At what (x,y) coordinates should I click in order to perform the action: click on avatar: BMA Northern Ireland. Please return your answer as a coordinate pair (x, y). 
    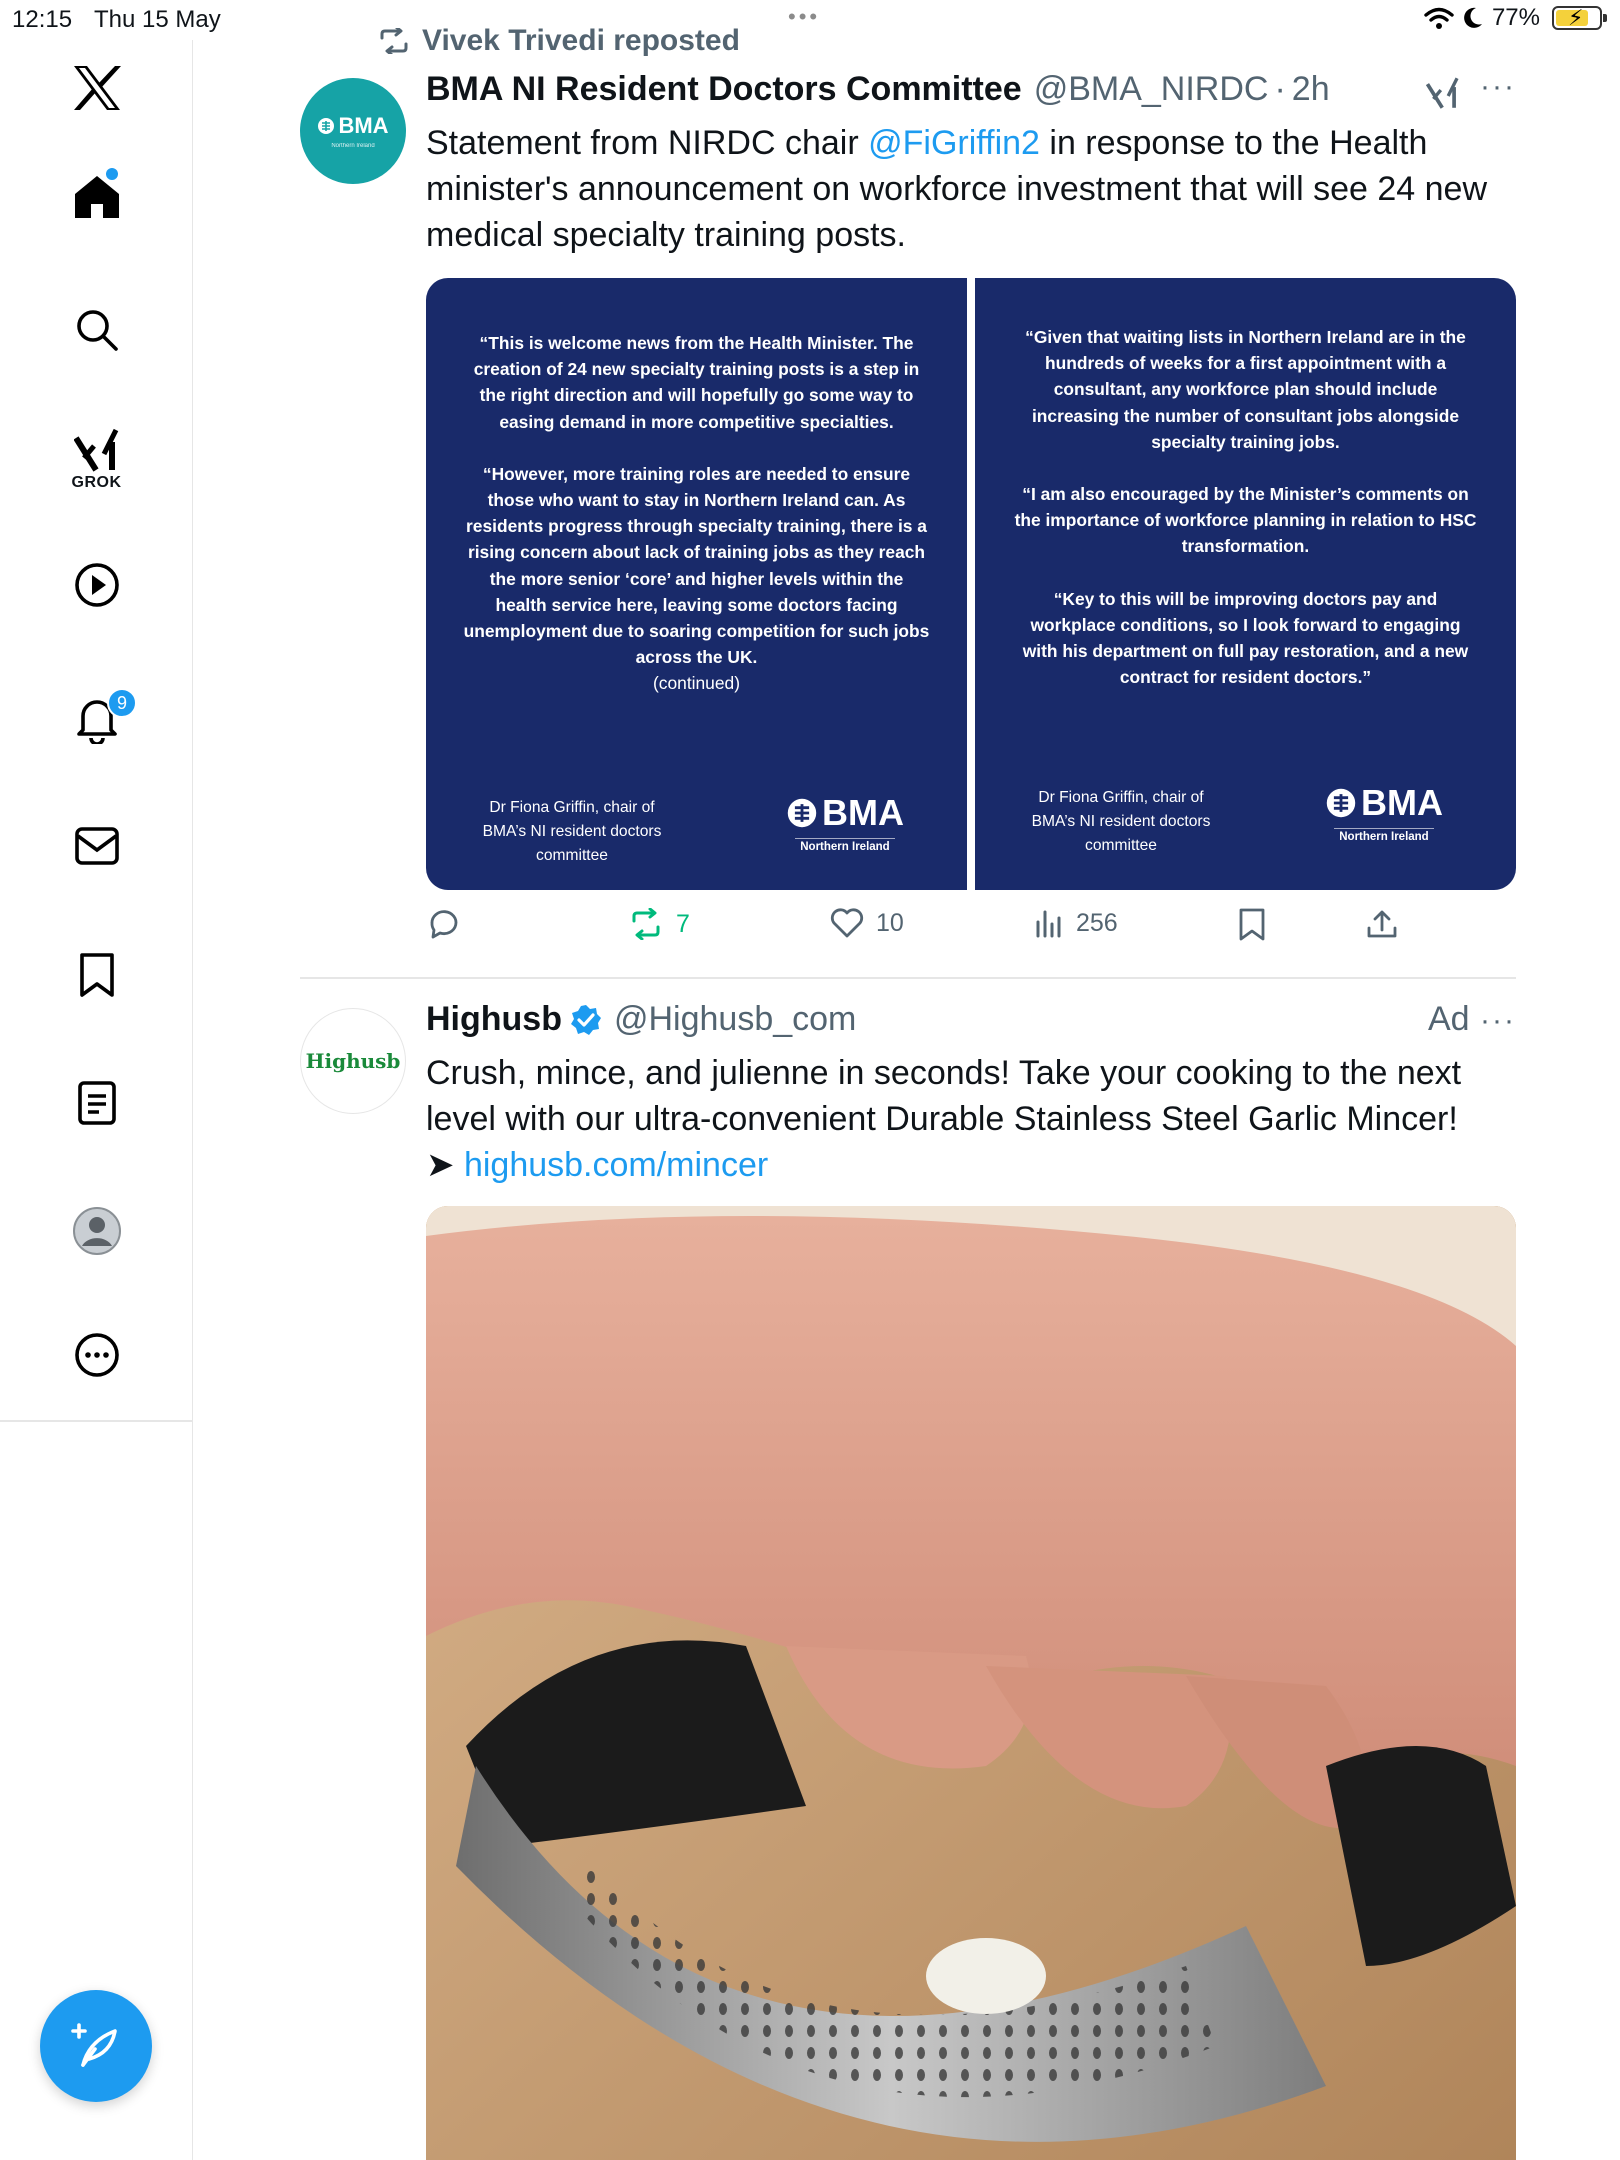
    Looking at the image, I should click on (353, 131).